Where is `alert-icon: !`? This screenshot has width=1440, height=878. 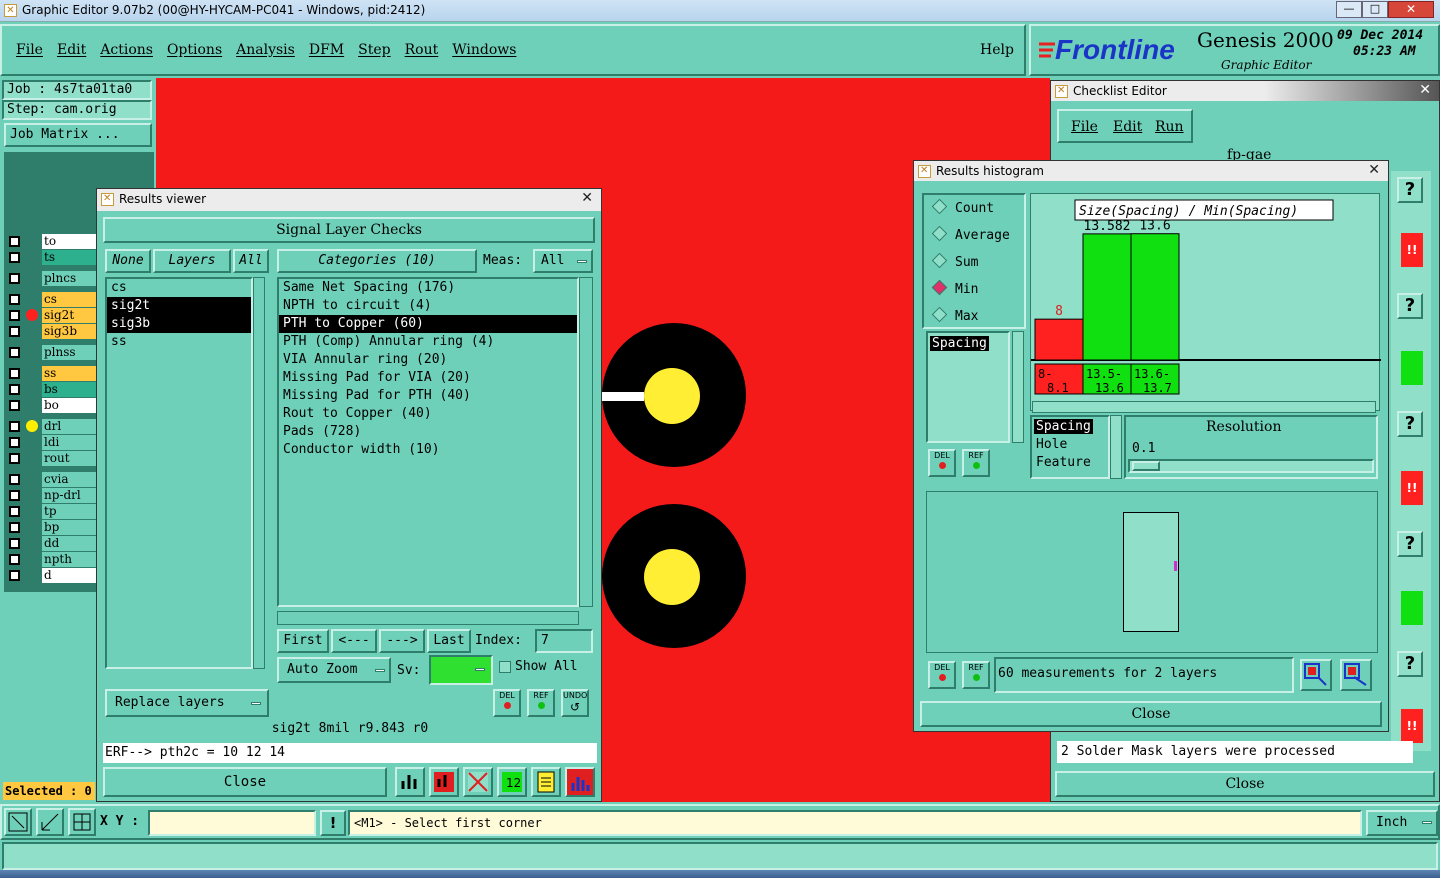 alert-icon: ! is located at coordinates (333, 823).